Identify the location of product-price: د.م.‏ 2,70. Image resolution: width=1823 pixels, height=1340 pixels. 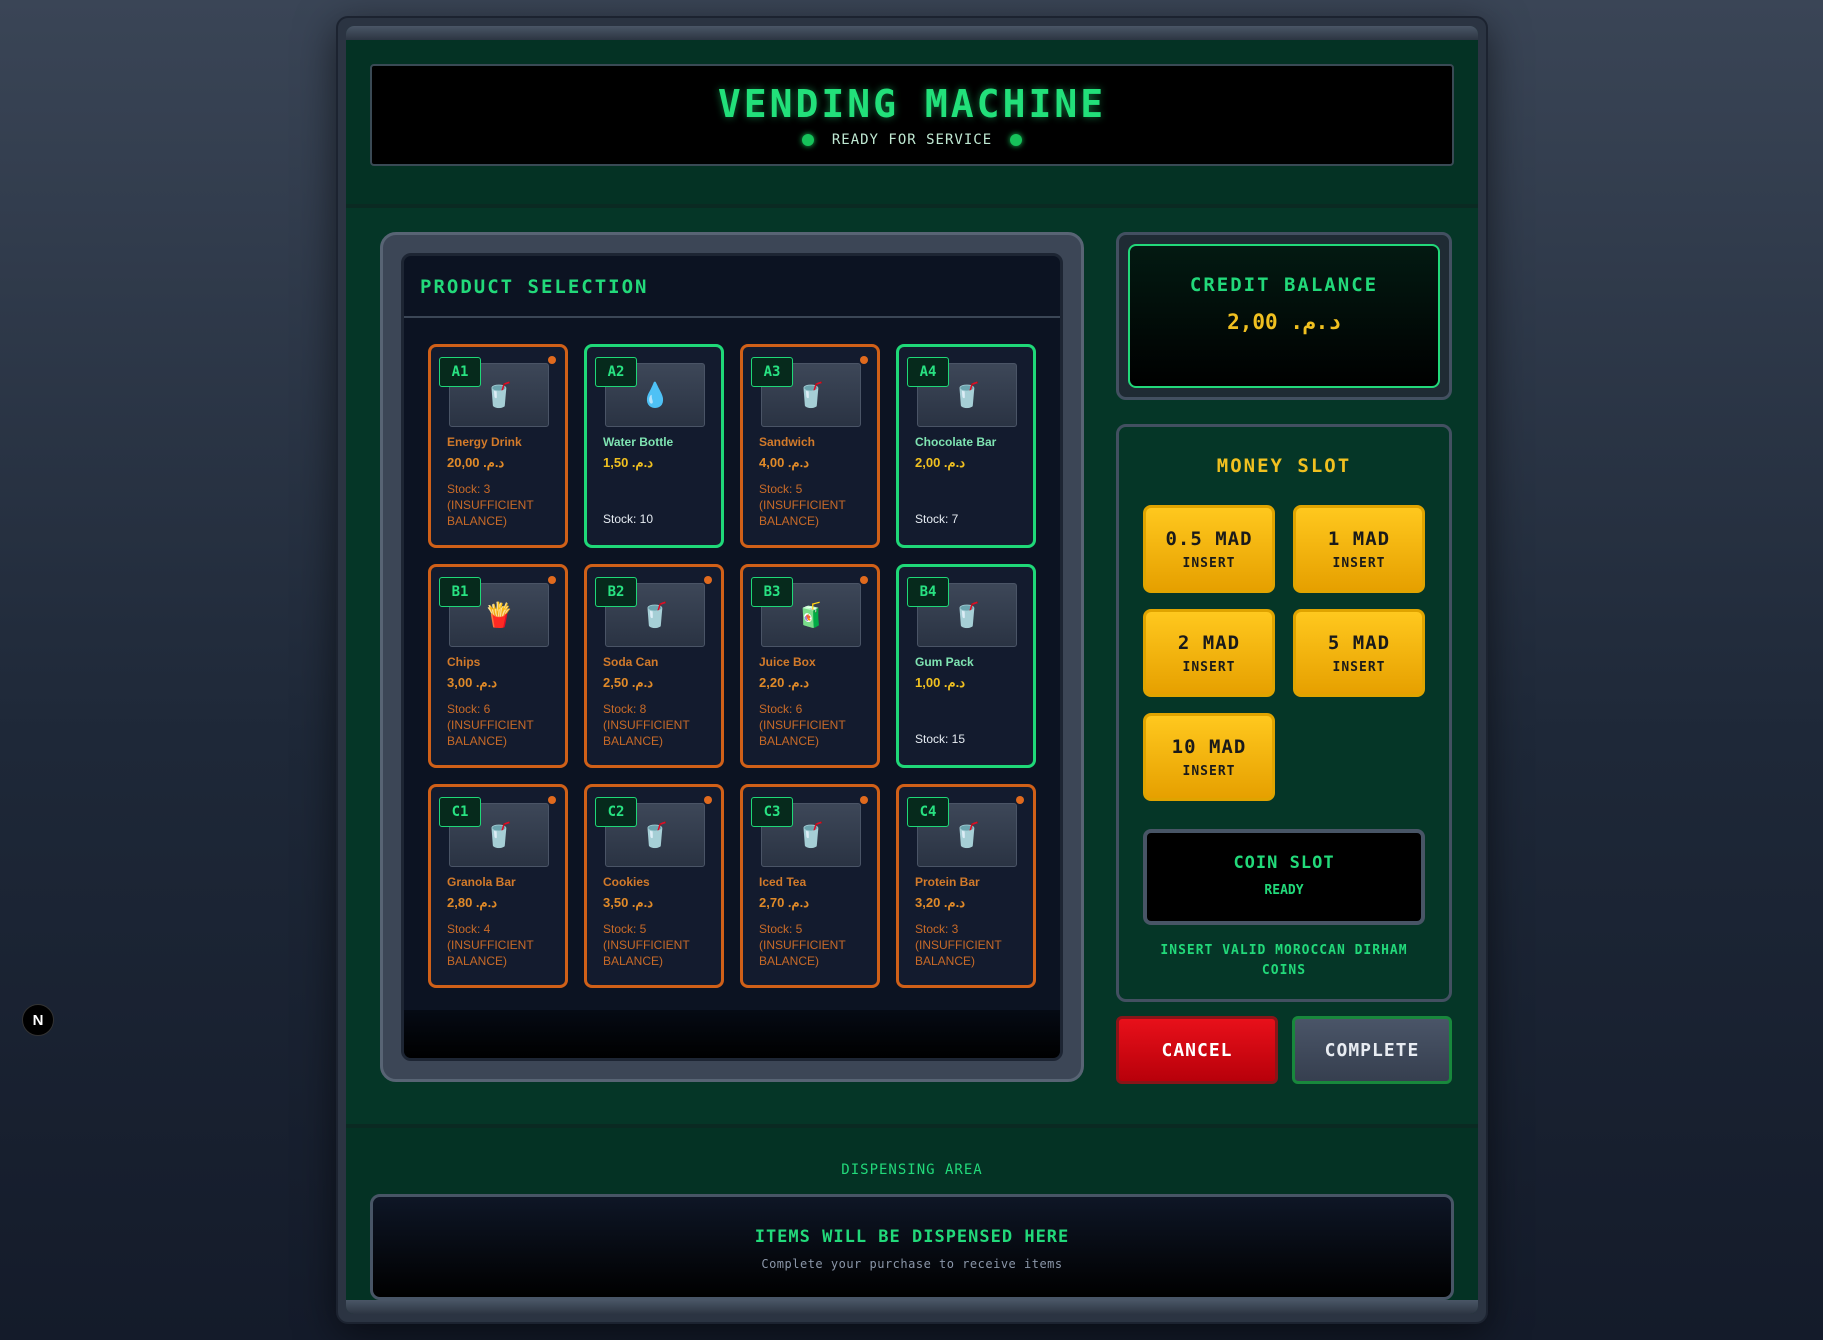
(784, 902).